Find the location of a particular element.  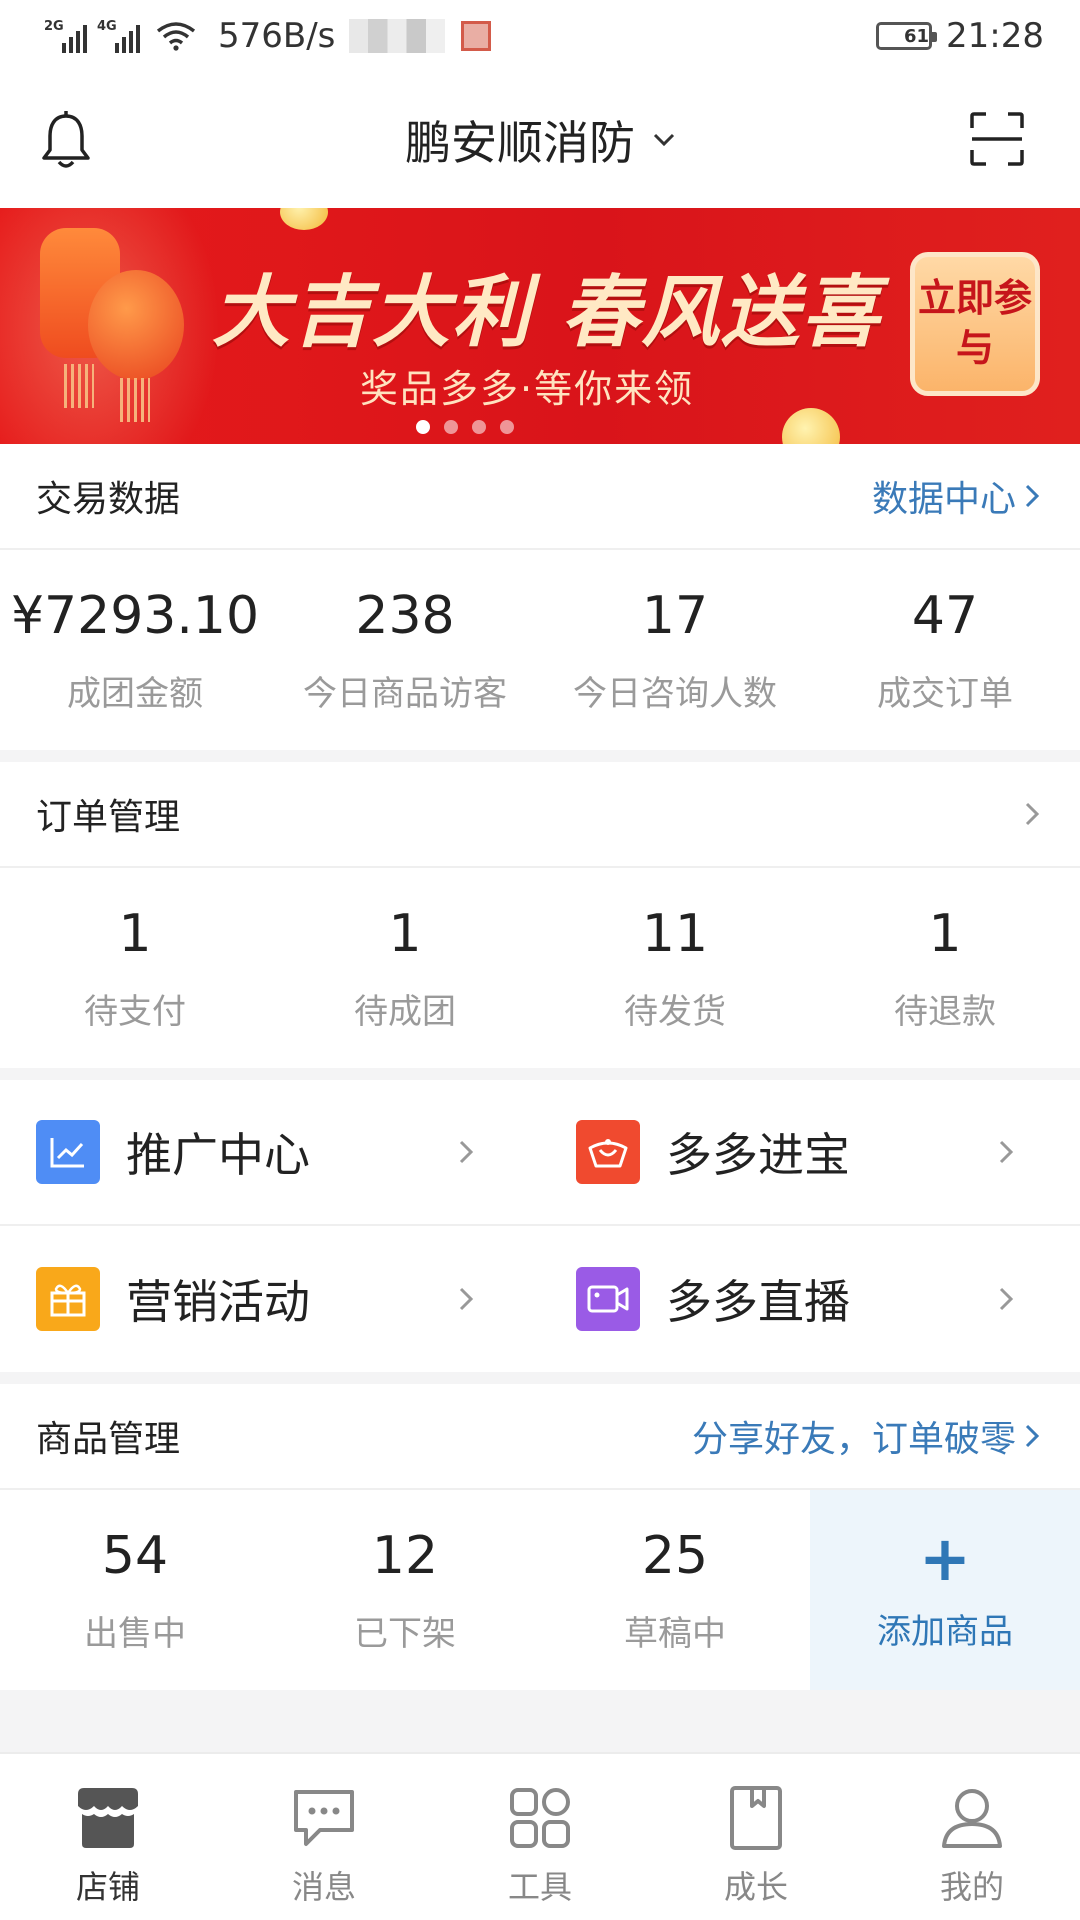

tab-mine: 我的 is located at coordinates (972, 1837).